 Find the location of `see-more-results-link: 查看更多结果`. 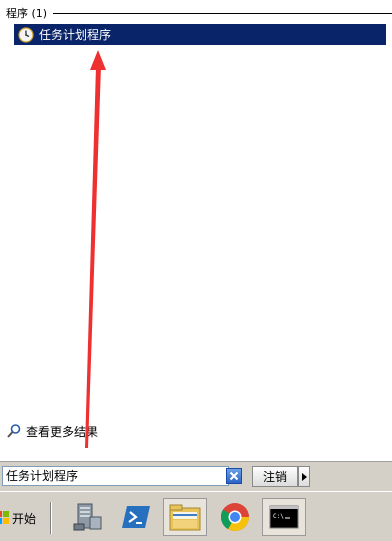

see-more-results-link: 查看更多结果 is located at coordinates (52, 431).